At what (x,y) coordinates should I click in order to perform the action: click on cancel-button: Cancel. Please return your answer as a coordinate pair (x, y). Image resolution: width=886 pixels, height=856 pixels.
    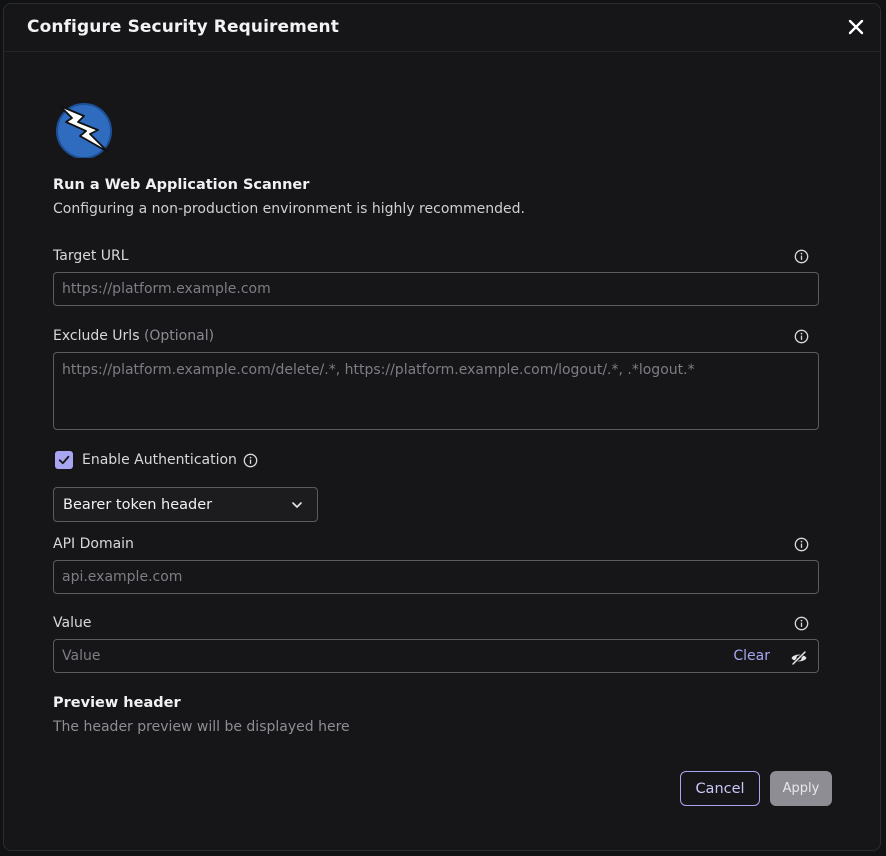
    Looking at the image, I should click on (720, 788).